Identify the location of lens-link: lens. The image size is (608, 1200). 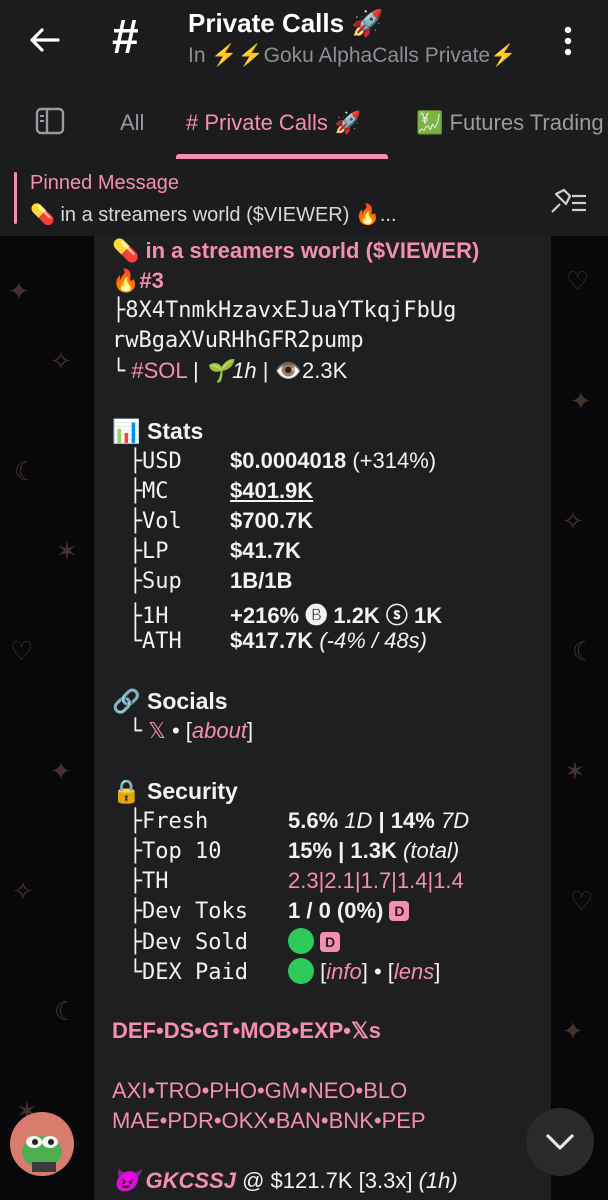
(414, 971).